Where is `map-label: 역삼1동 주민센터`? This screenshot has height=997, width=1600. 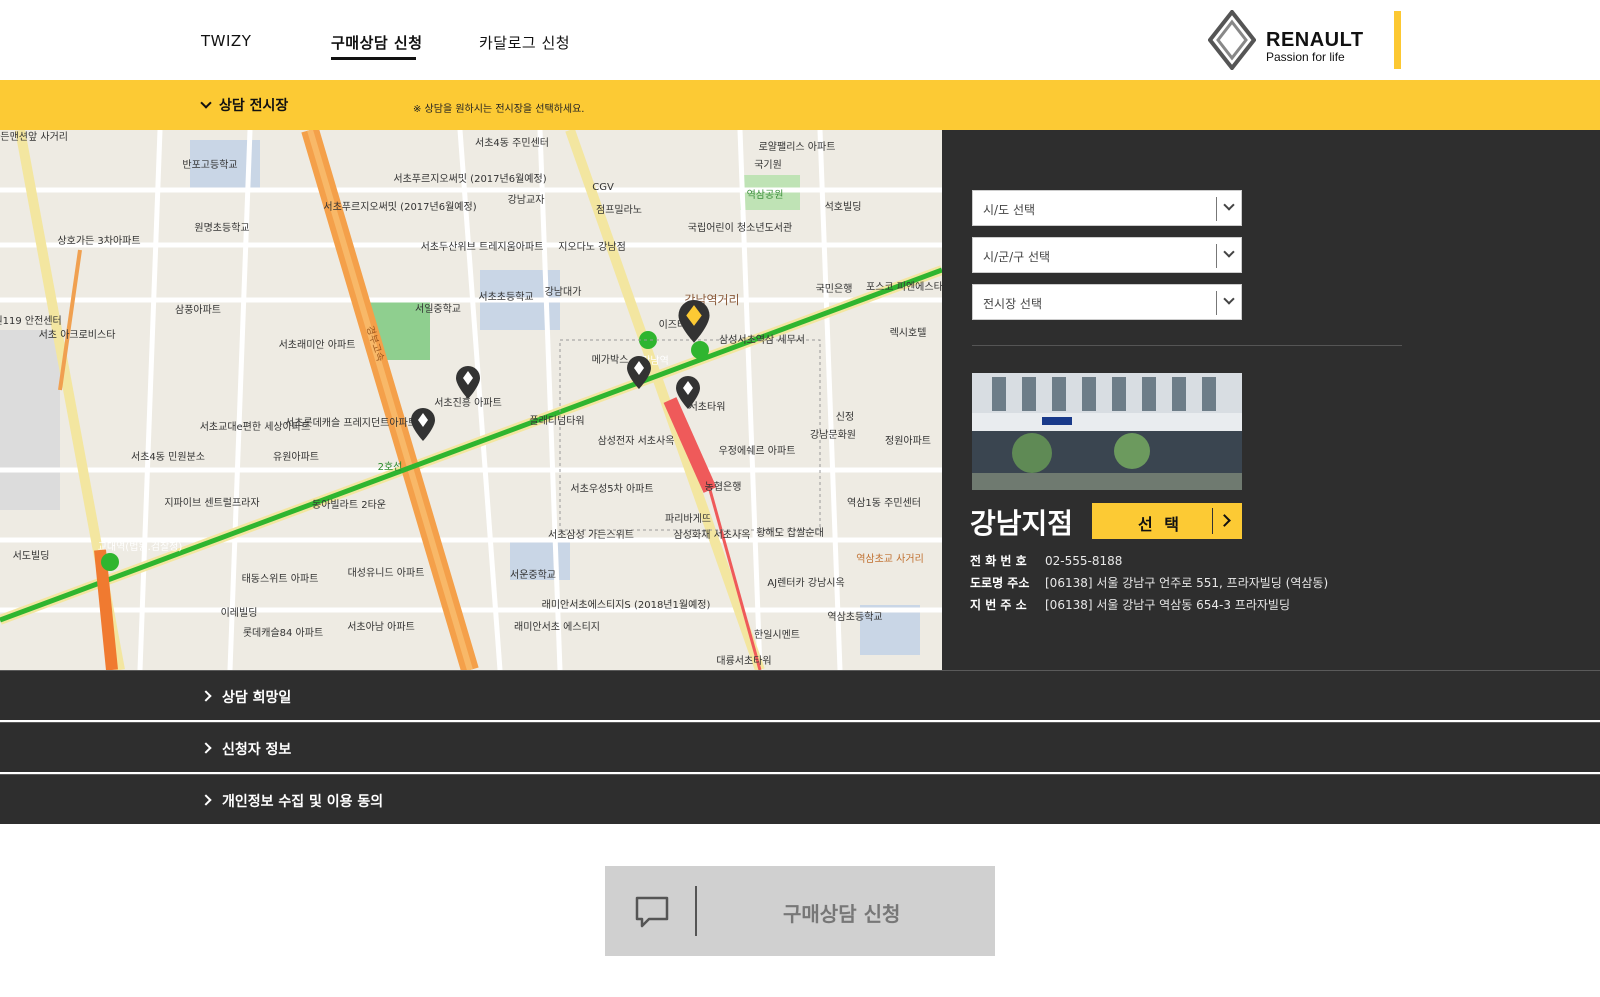
map-label: 역삼1동 주민센터 is located at coordinates (884, 503).